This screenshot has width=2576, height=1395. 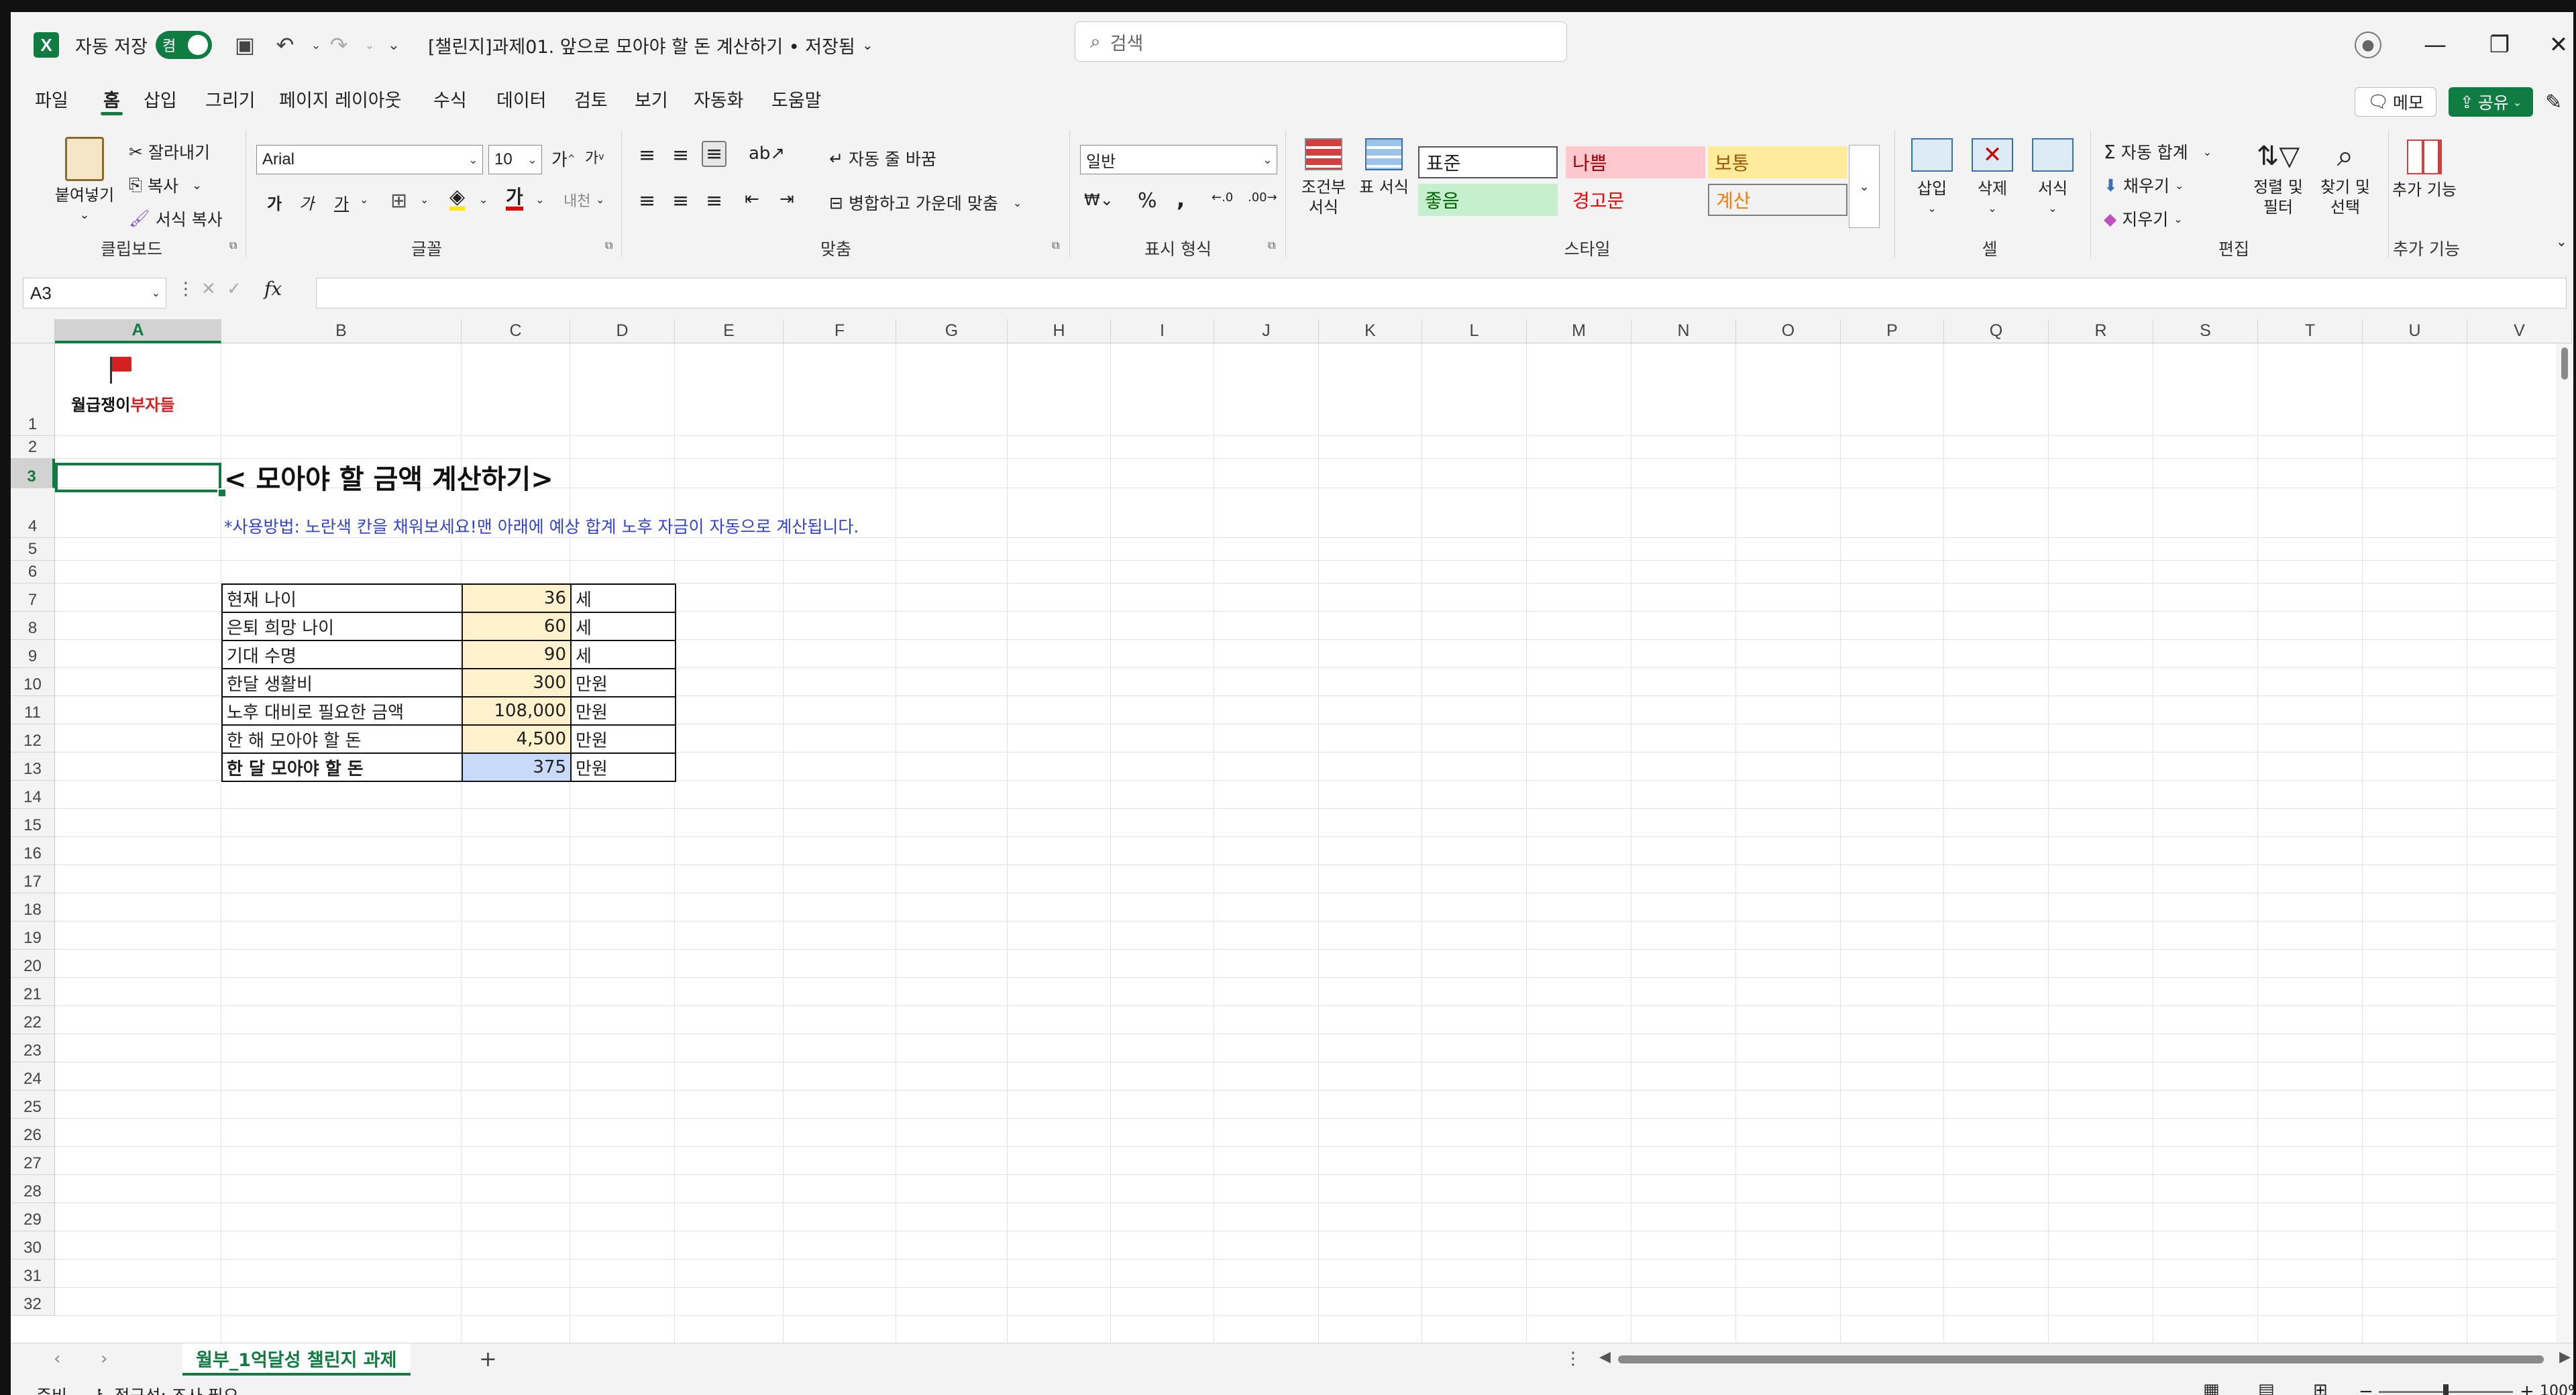 What do you see at coordinates (515, 159) in the screenshot?
I see `font-size-select: 10 ⌄` at bounding box center [515, 159].